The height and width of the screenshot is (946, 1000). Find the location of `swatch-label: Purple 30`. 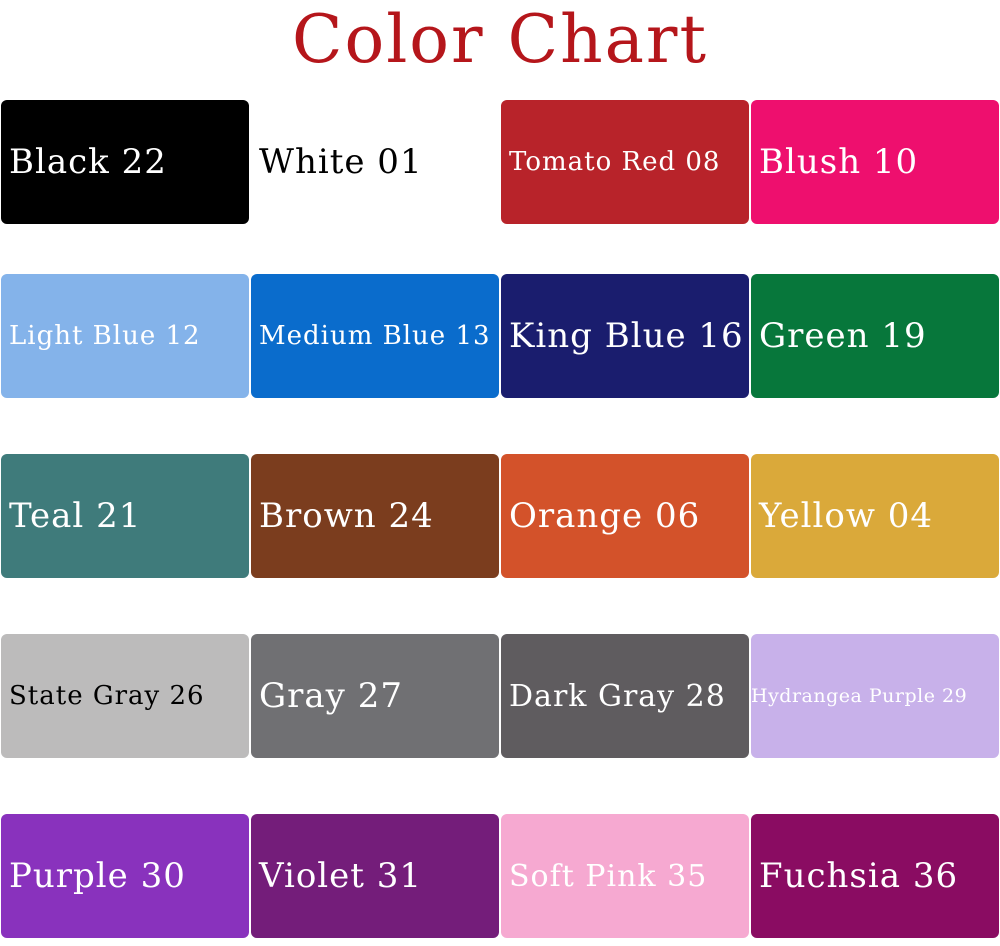

swatch-label: Purple 30 is located at coordinates (97, 876).